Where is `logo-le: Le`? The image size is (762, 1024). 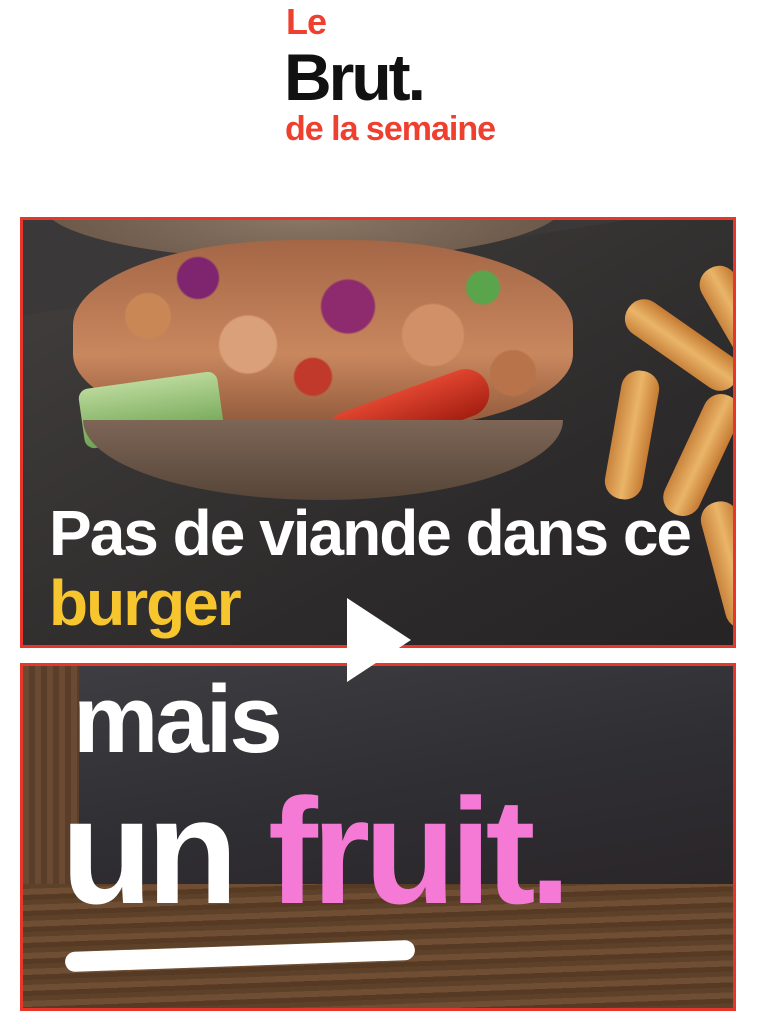 logo-le: Le is located at coordinates (306, 21).